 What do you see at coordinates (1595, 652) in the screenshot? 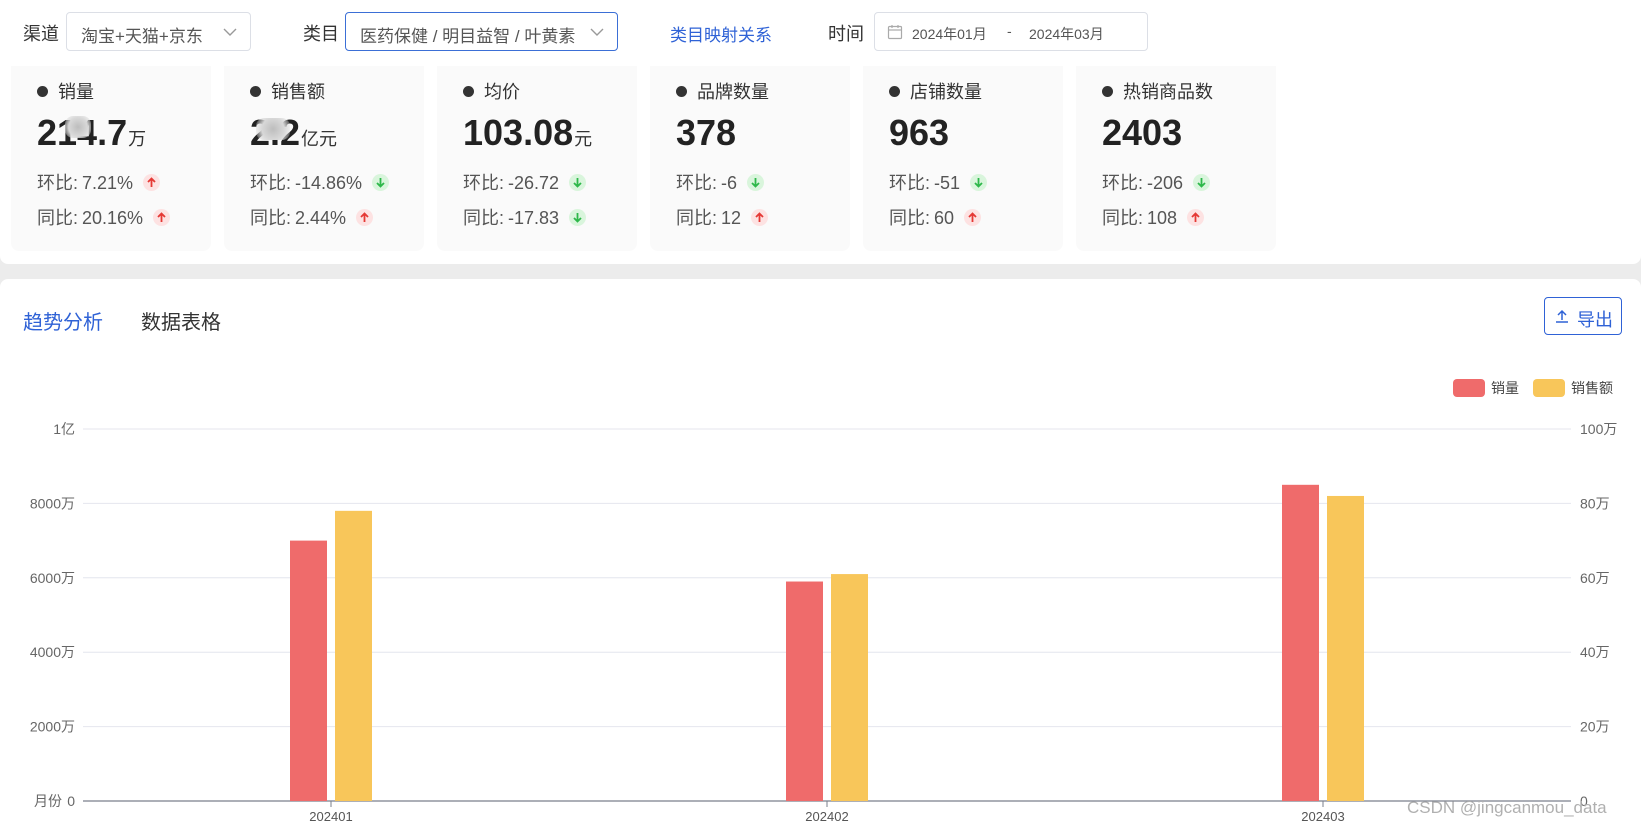
I see `y-right-tick-label: 40万` at bounding box center [1595, 652].